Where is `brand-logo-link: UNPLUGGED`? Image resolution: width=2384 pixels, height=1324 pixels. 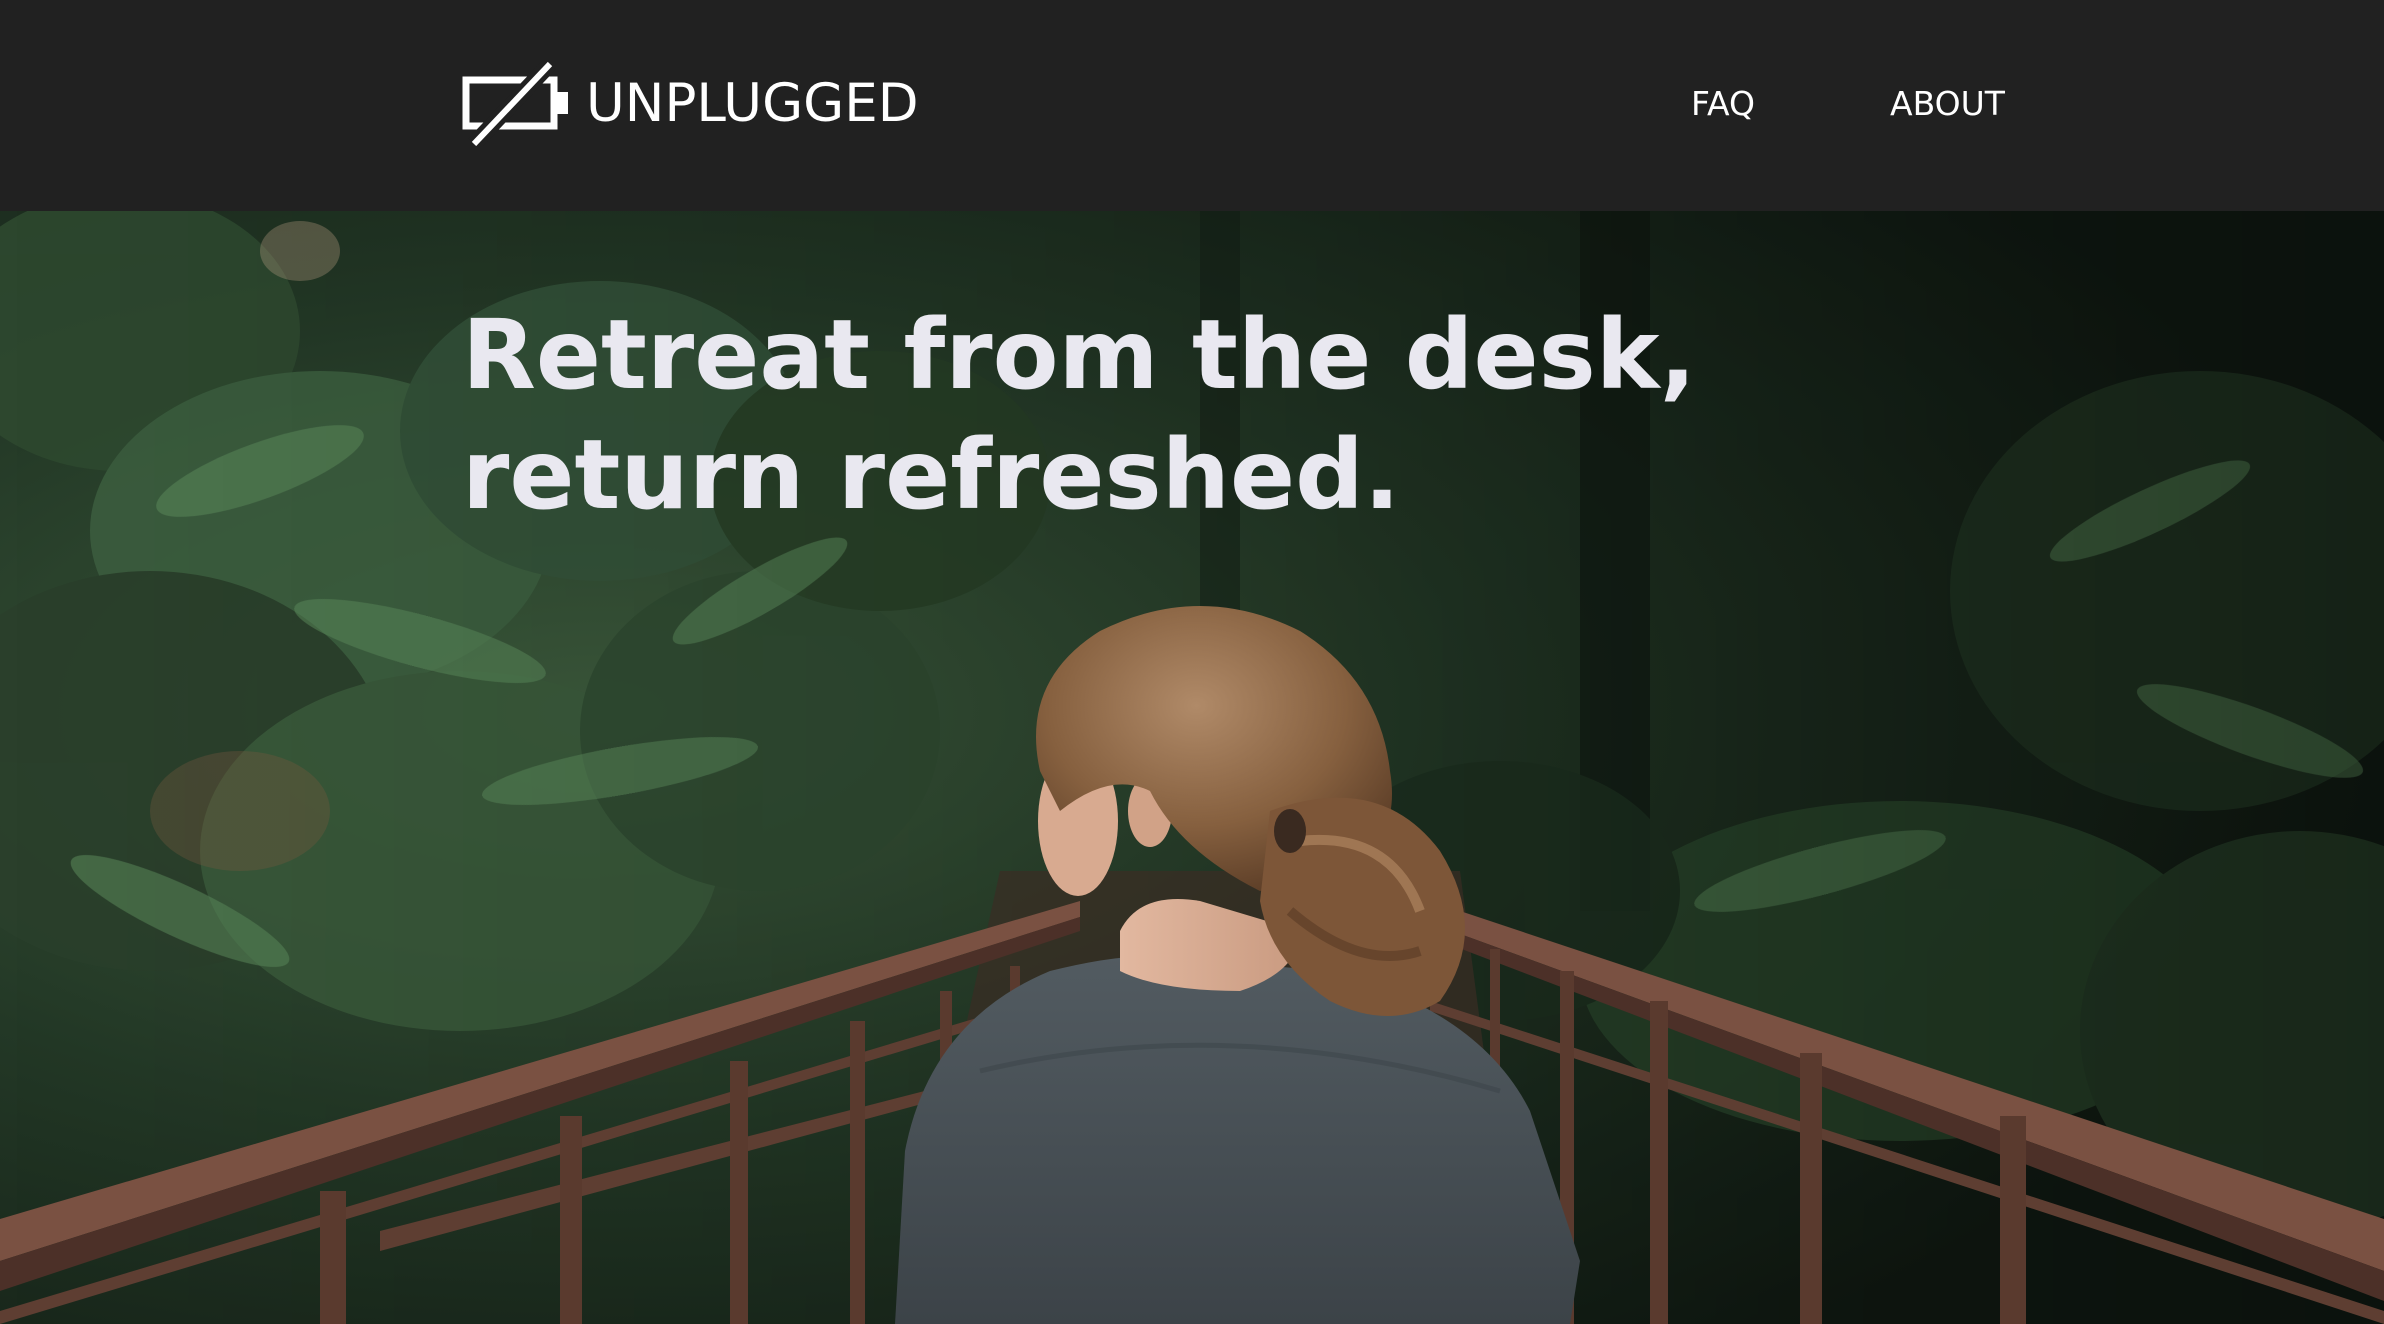 brand-logo-link: UNPLUGGED is located at coordinates (690, 103).